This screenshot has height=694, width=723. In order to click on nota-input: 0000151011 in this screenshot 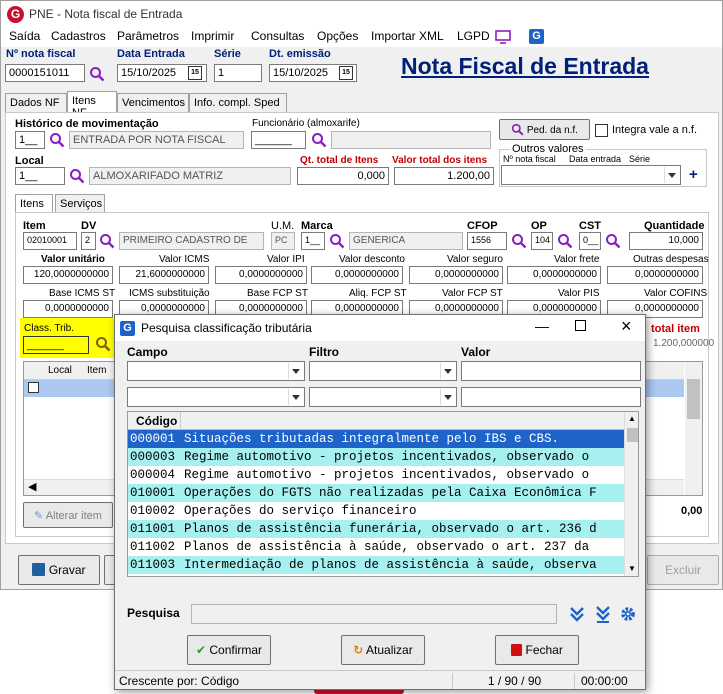, I will do `click(45, 73)`.